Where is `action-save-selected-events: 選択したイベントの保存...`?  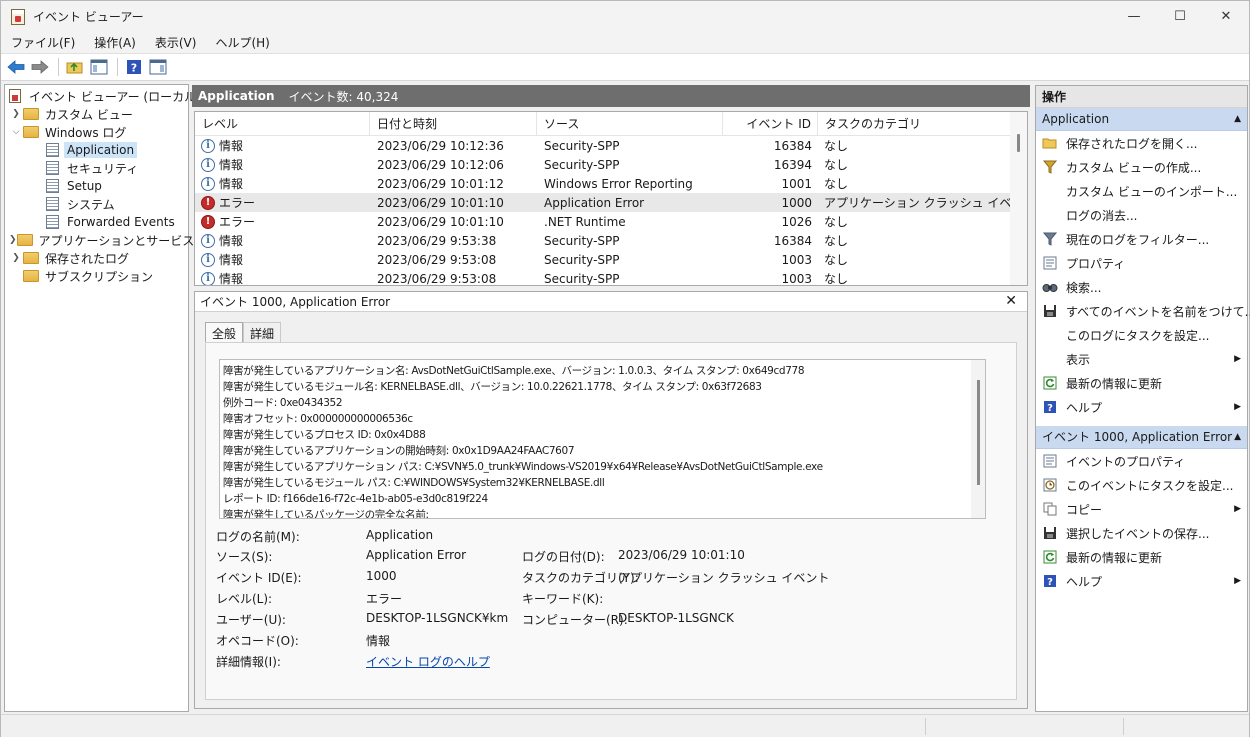 action-save-selected-events: 選択したイベントの保存... is located at coordinates (1141, 533).